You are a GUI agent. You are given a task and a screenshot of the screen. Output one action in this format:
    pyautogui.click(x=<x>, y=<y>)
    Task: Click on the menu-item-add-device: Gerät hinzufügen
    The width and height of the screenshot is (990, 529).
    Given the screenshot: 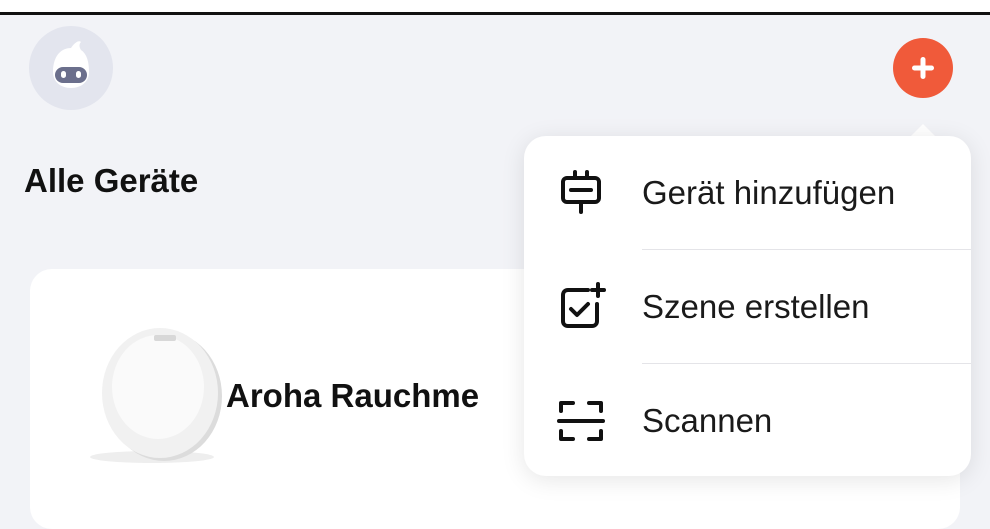 What is the action you would take?
    pyautogui.click(x=747, y=192)
    